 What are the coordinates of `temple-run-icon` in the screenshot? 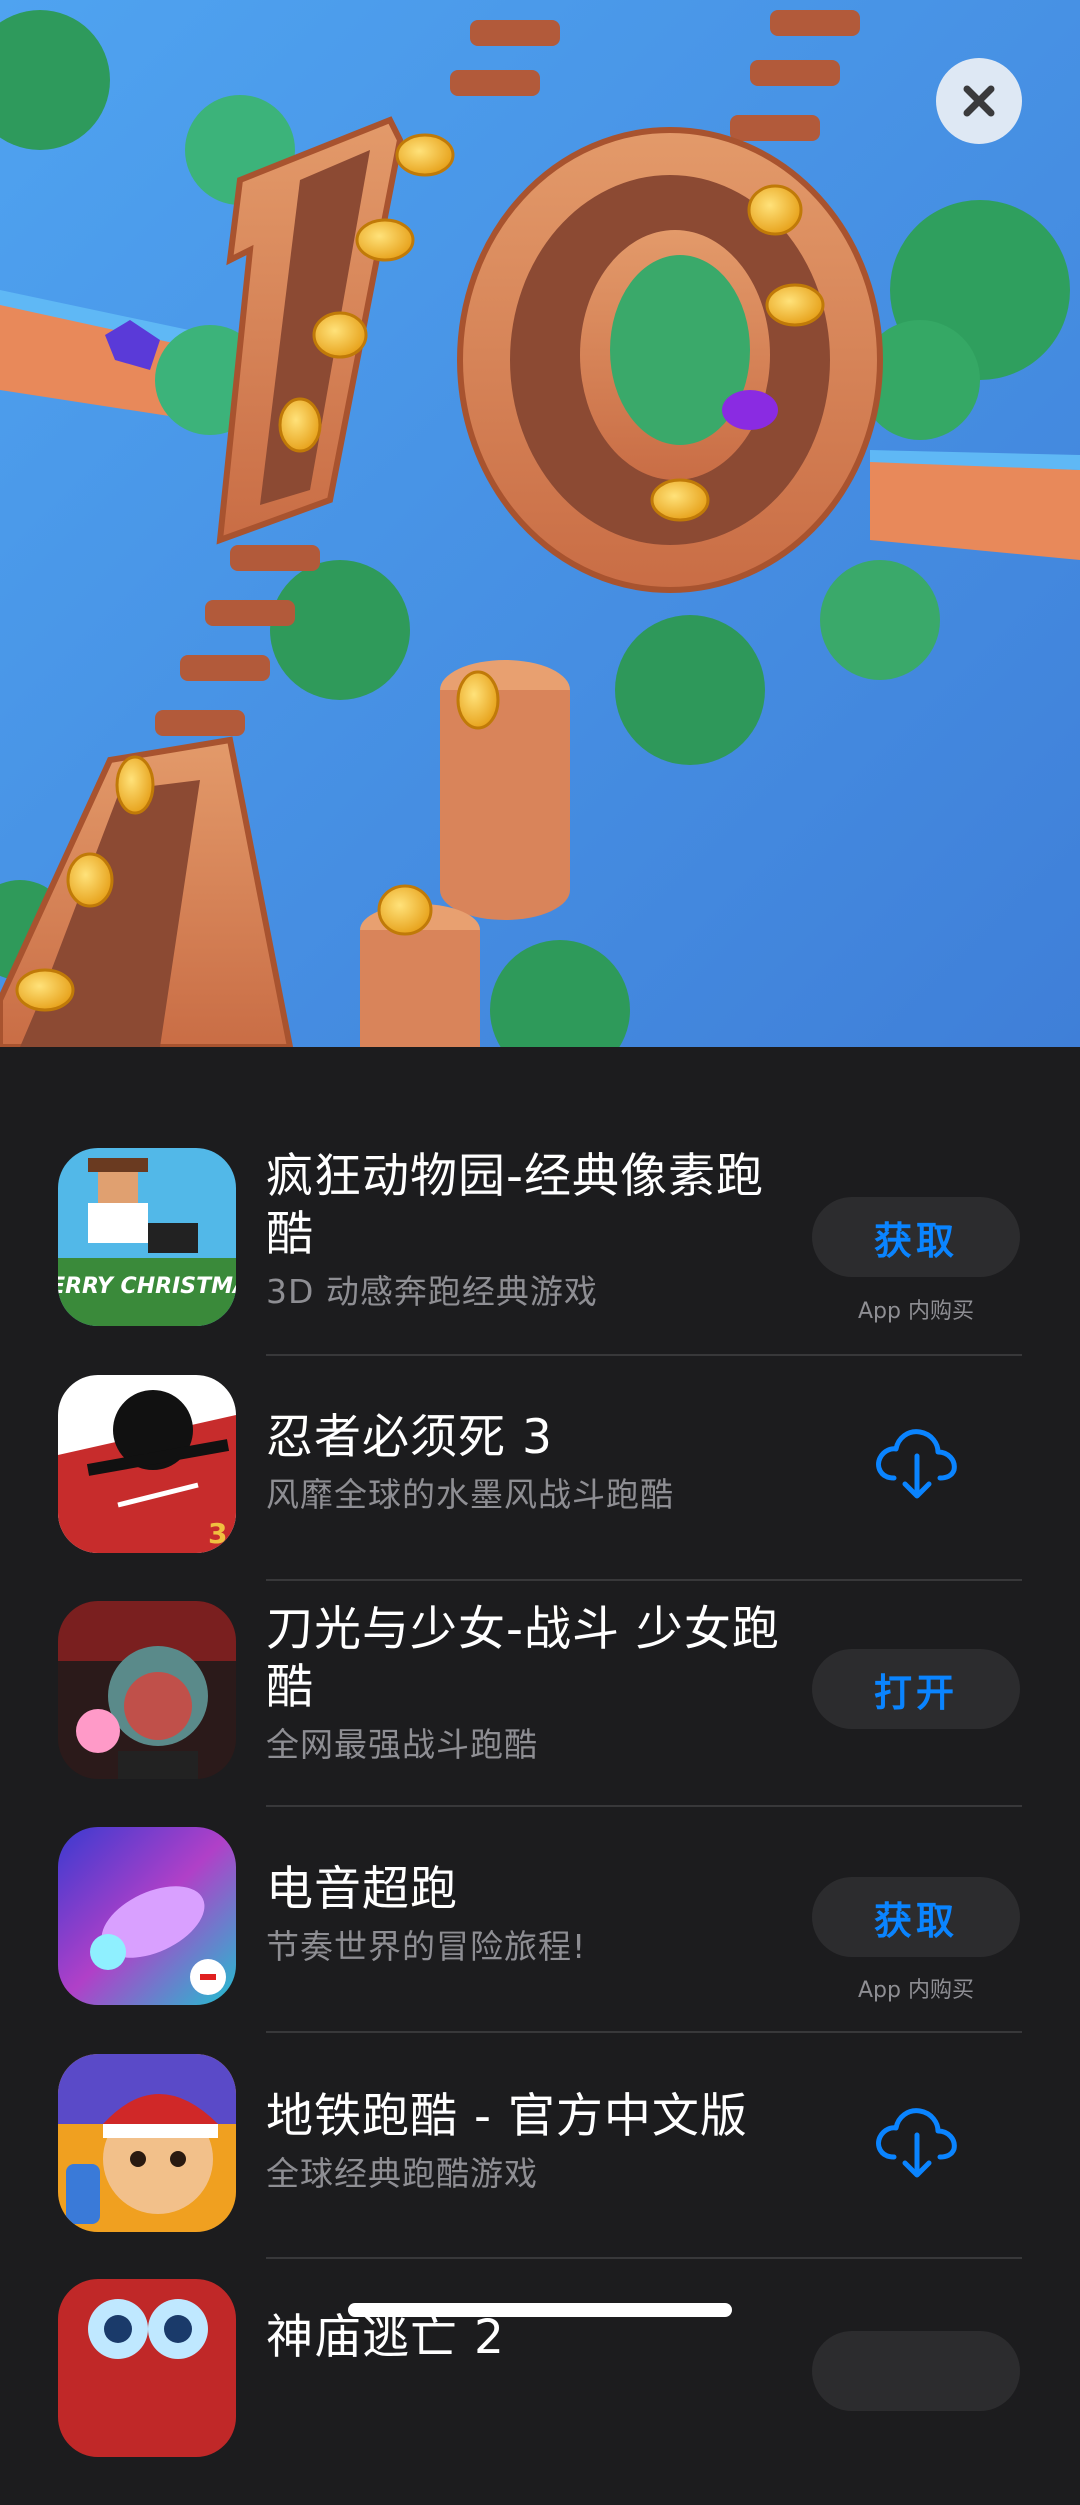 It's located at (147, 2368).